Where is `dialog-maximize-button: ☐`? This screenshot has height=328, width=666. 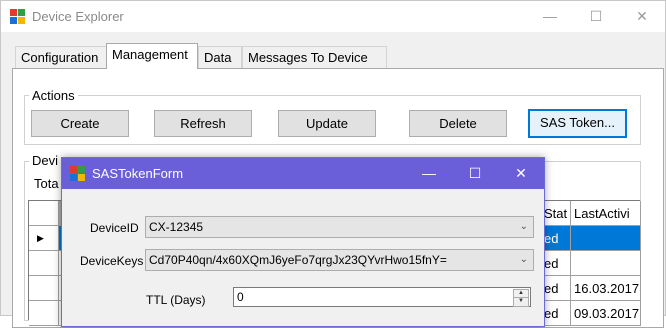 dialog-maximize-button: ☐ is located at coordinates (475, 173).